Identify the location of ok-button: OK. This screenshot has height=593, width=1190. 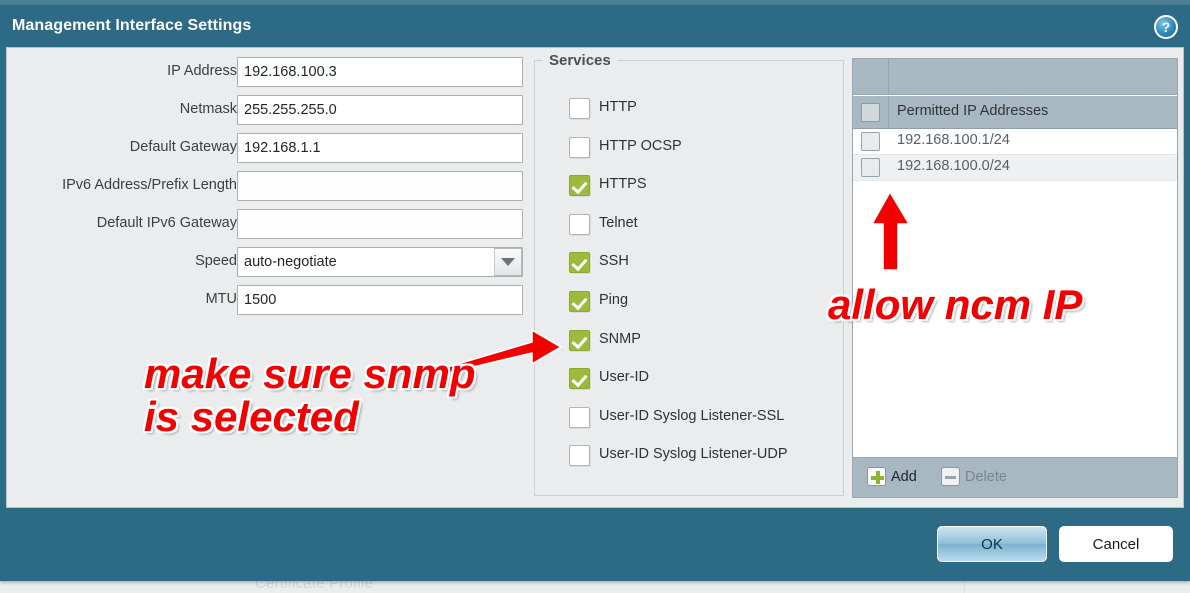
(992, 544).